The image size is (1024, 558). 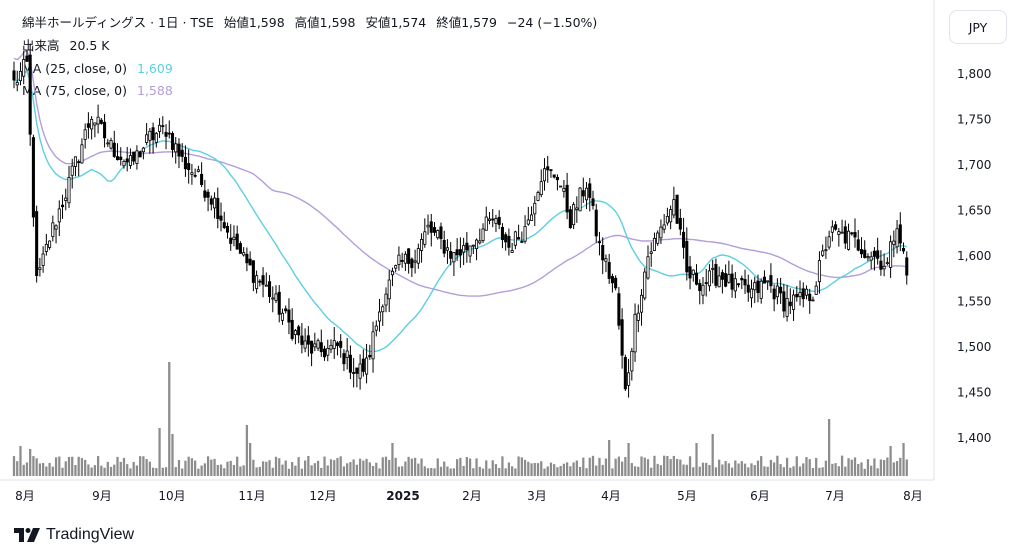 What do you see at coordinates (611, 496) in the screenshot?
I see `x-tick-label: 4月` at bounding box center [611, 496].